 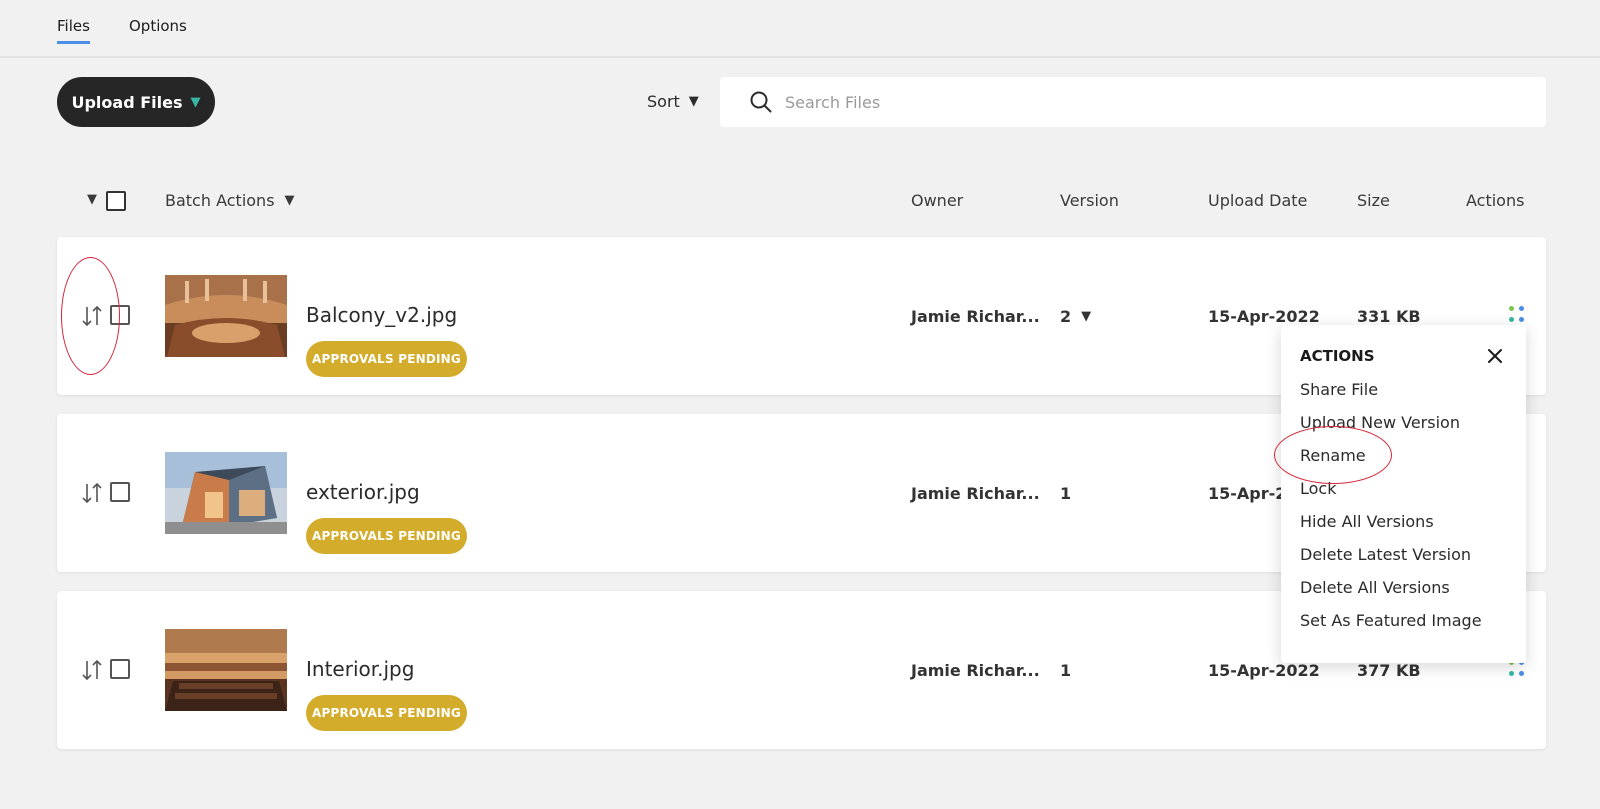 What do you see at coordinates (937, 200) in the screenshot?
I see `column-header-owner: Owner` at bounding box center [937, 200].